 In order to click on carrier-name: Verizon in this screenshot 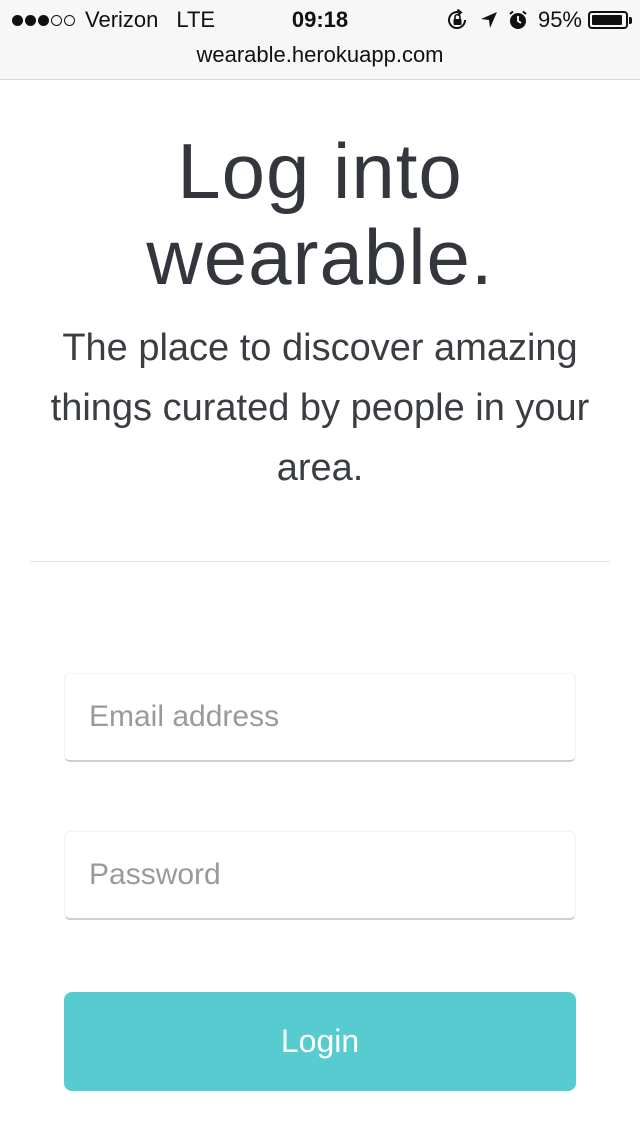, I will do `click(122, 19)`.